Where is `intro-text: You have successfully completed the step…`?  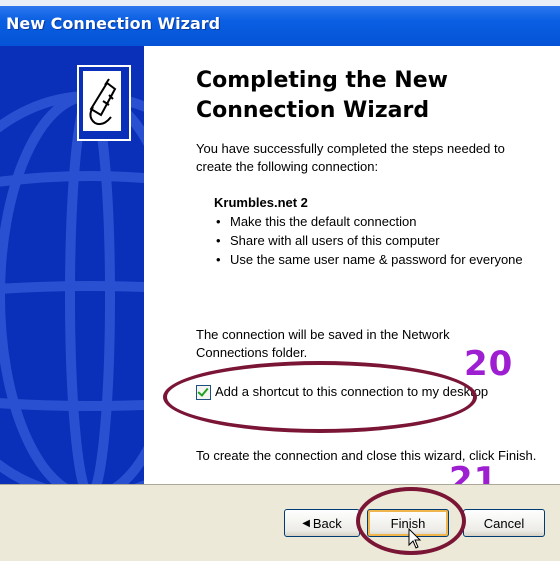
intro-text: You have successfully completed the step… is located at coordinates (350, 157).